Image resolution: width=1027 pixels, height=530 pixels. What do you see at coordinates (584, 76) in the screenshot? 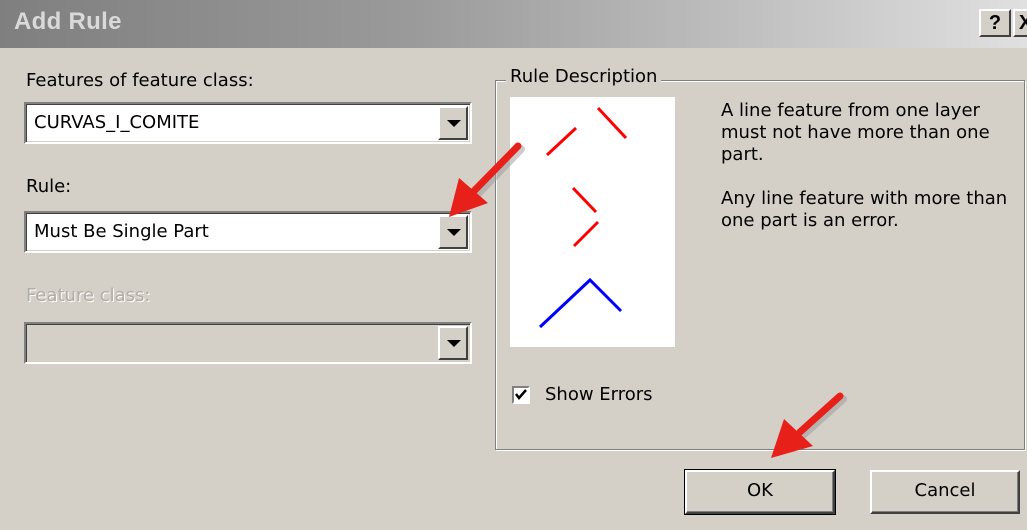
I see `rule-description-title: Rule Description` at bounding box center [584, 76].